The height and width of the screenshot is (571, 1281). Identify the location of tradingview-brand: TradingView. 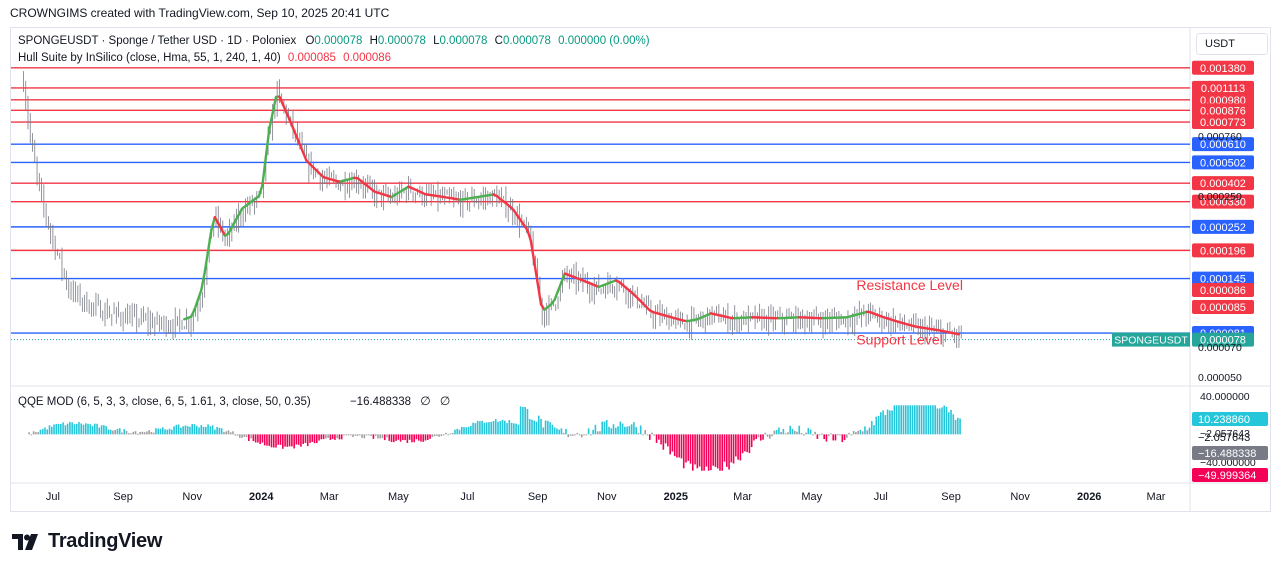
(87, 541).